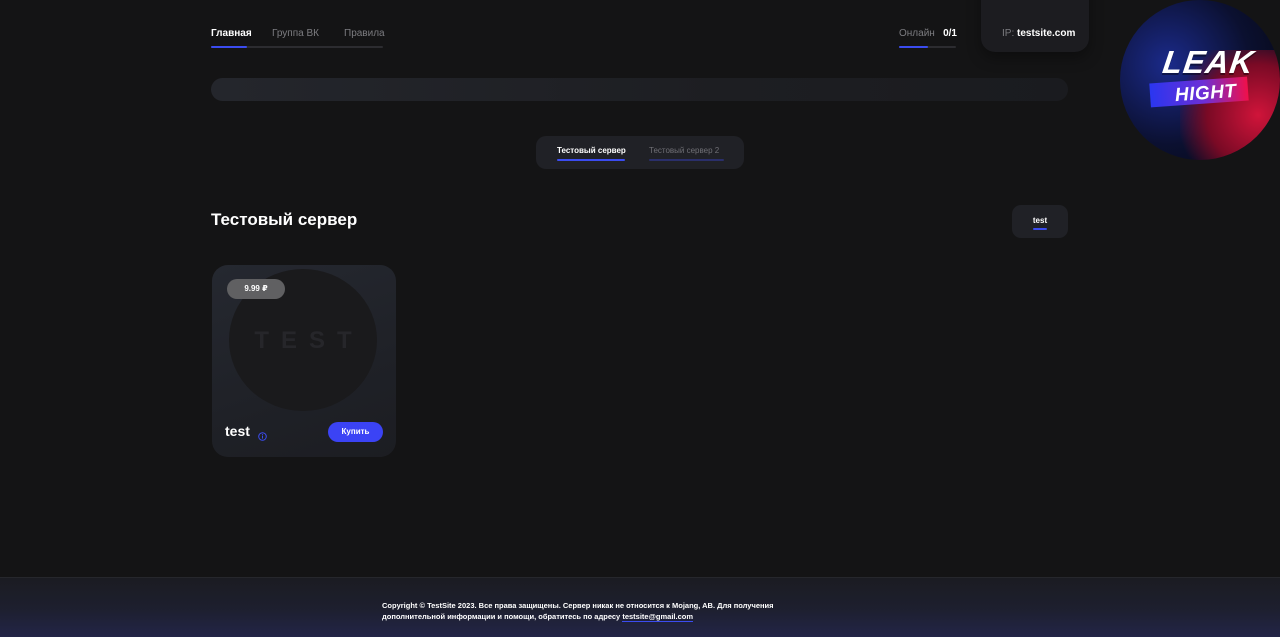 The image size is (1280, 637). I want to click on online-count: 0/1, so click(950, 33).